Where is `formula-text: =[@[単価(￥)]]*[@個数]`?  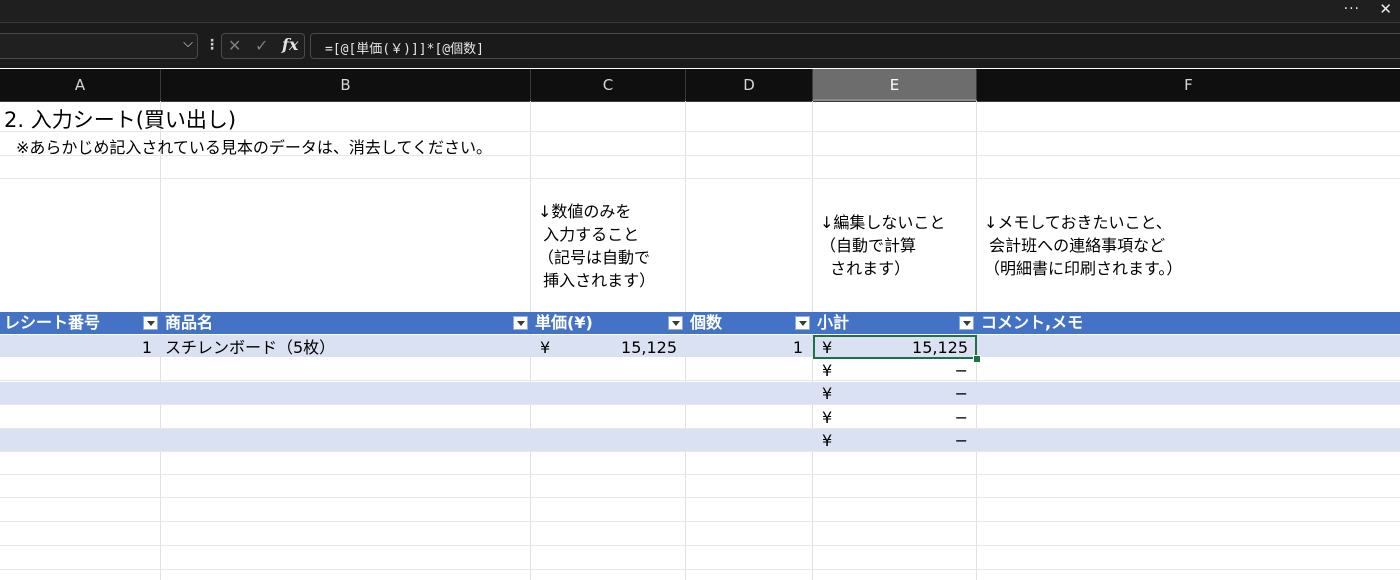
formula-text: =[@[単価(￥)]]*[@個数] is located at coordinates (404, 49).